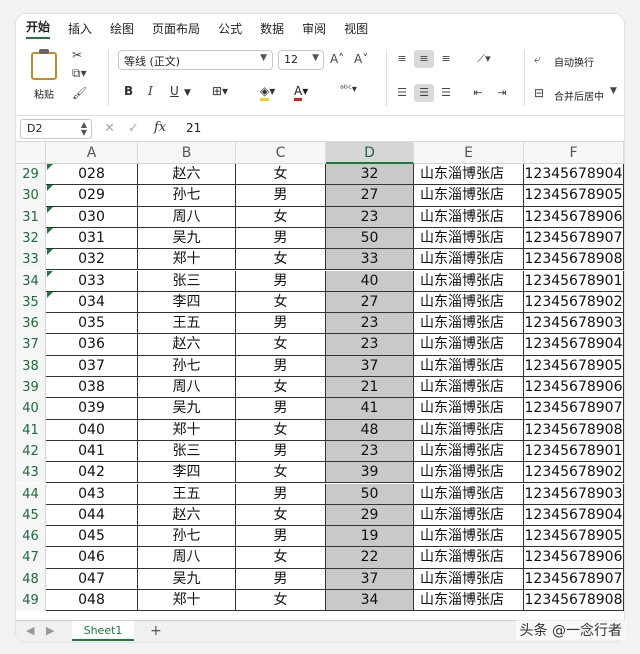 This screenshot has width=640, height=654. What do you see at coordinates (187, 579) in the screenshot?
I see `cell-b: 吴九` at bounding box center [187, 579].